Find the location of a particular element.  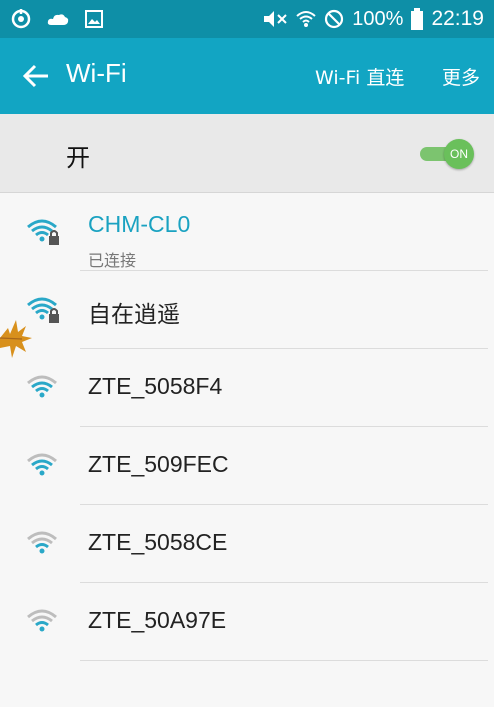

network-row-chm-cl0: CHM-CL0 已连接 is located at coordinates (247, 232).